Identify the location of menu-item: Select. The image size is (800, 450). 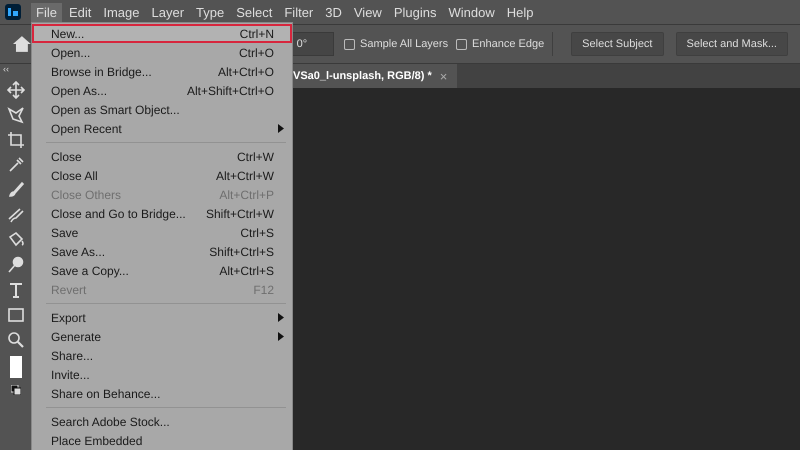
(254, 12).